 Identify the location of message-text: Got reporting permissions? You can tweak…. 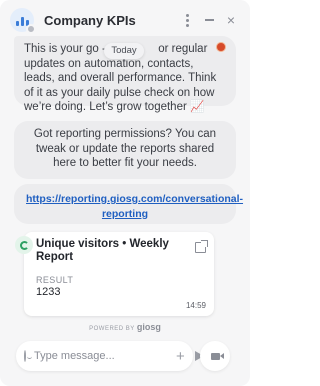
(125, 148).